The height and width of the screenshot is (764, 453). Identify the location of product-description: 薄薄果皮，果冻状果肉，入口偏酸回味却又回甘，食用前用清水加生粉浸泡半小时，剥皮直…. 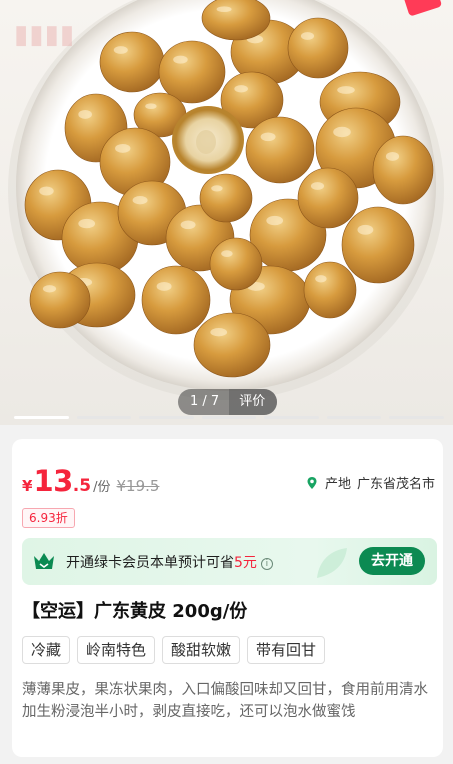
(225, 701).